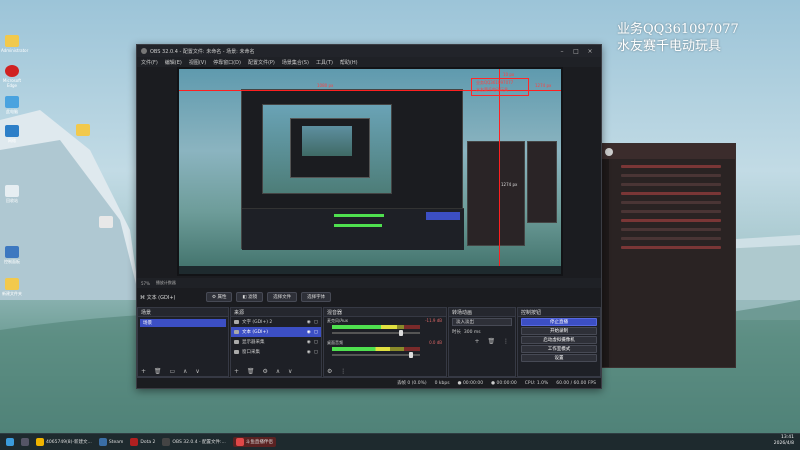 This screenshot has width=800, height=450. What do you see at coordinates (254, 442) in the screenshot?
I see `taskbar-item-douyu: 斗鱼直播伴侣` at bounding box center [254, 442].